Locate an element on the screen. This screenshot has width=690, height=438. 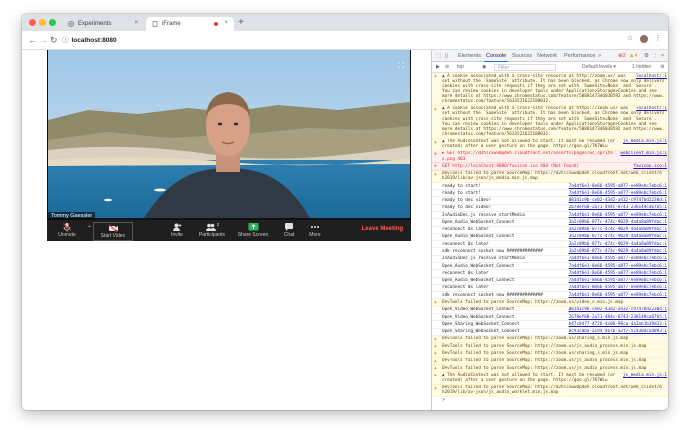
new-tab-button: + is located at coordinates (241, 22).